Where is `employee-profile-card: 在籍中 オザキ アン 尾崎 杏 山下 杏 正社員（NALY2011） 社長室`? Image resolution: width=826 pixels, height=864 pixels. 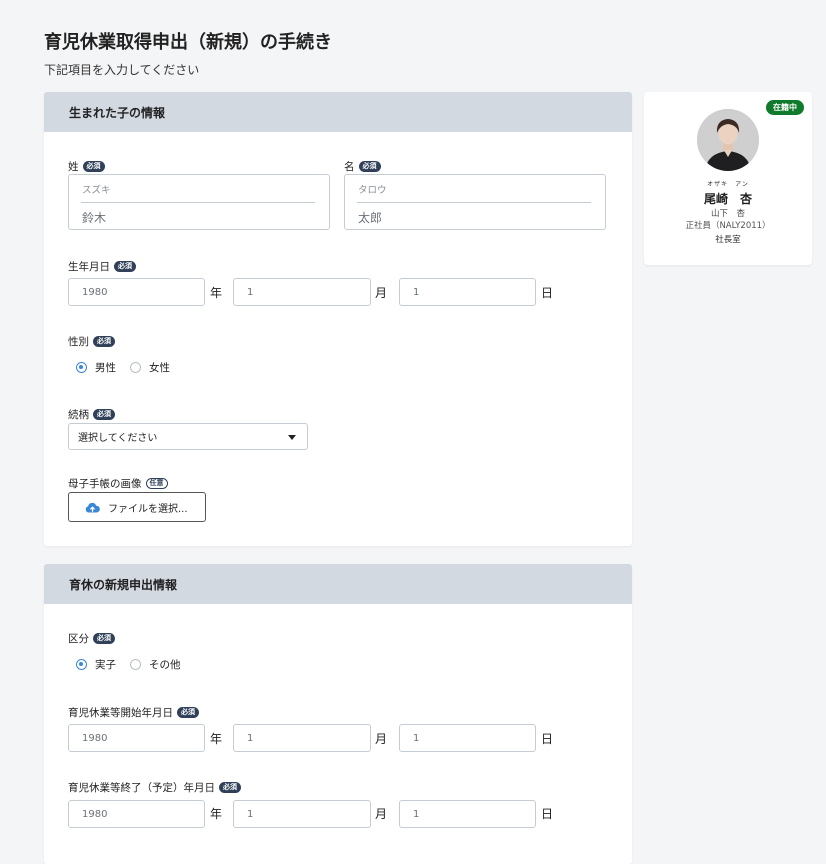
employee-profile-card: 在籍中 オザキ アン 尾崎 杏 山下 杏 正社員（NALY2011） 社長室 is located at coordinates (728, 178).